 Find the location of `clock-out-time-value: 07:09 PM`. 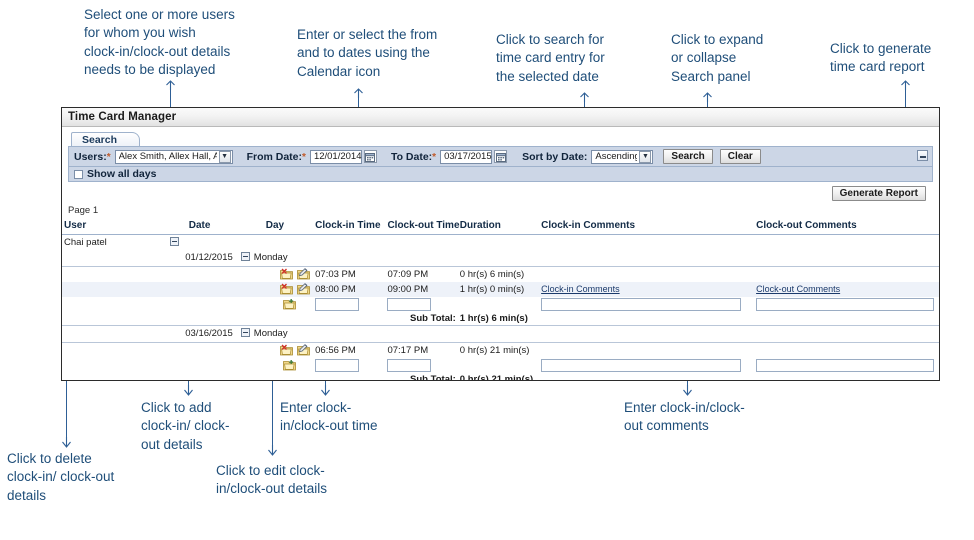

clock-out-time-value: 07:09 PM is located at coordinates (421, 274).